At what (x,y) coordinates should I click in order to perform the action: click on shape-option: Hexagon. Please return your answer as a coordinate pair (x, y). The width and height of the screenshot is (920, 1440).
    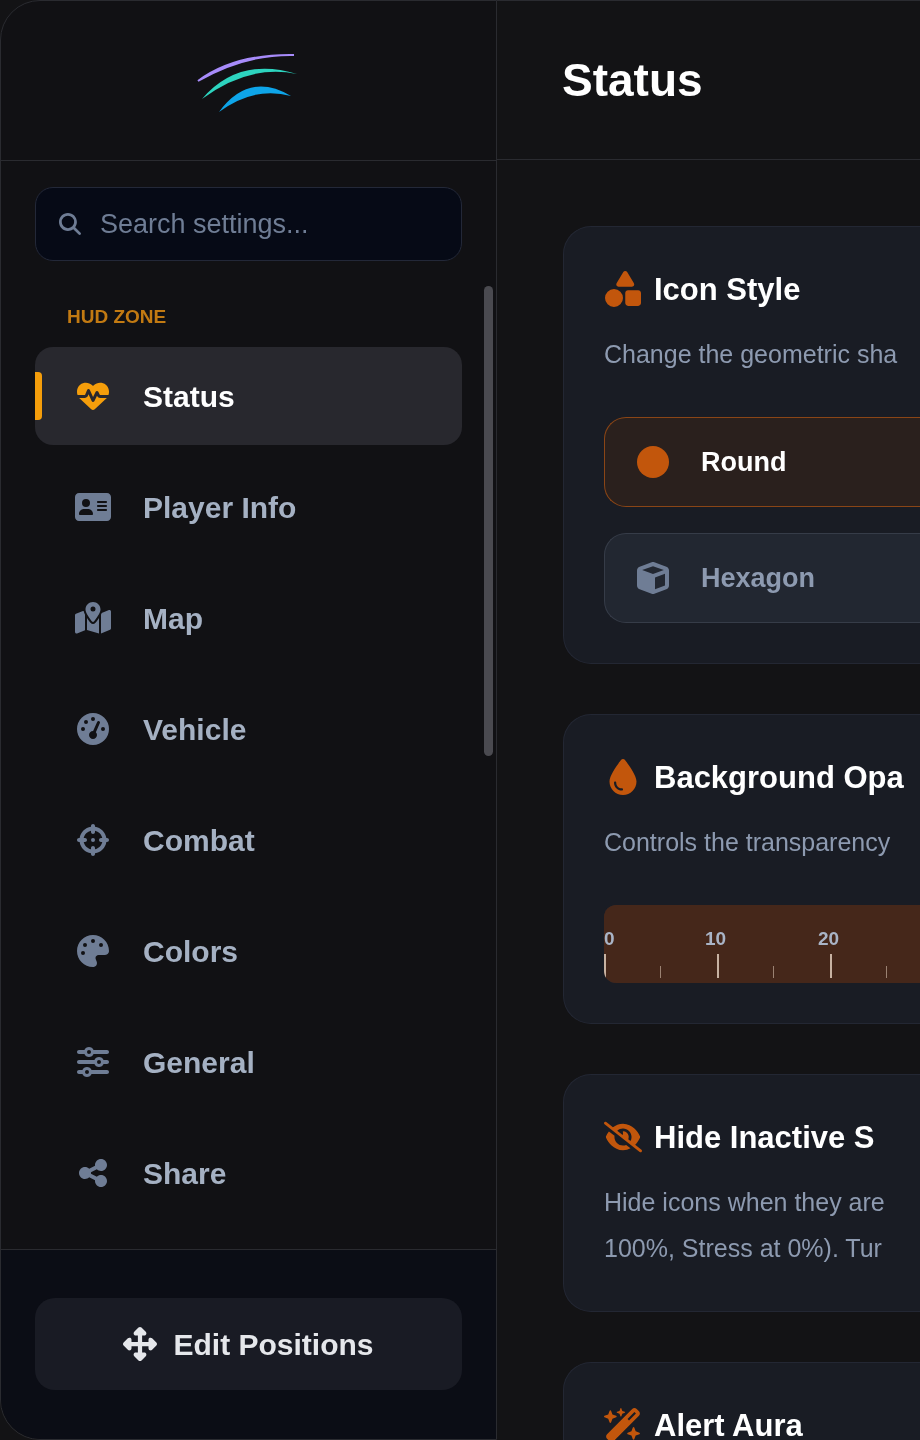
    Looking at the image, I should click on (762, 578).